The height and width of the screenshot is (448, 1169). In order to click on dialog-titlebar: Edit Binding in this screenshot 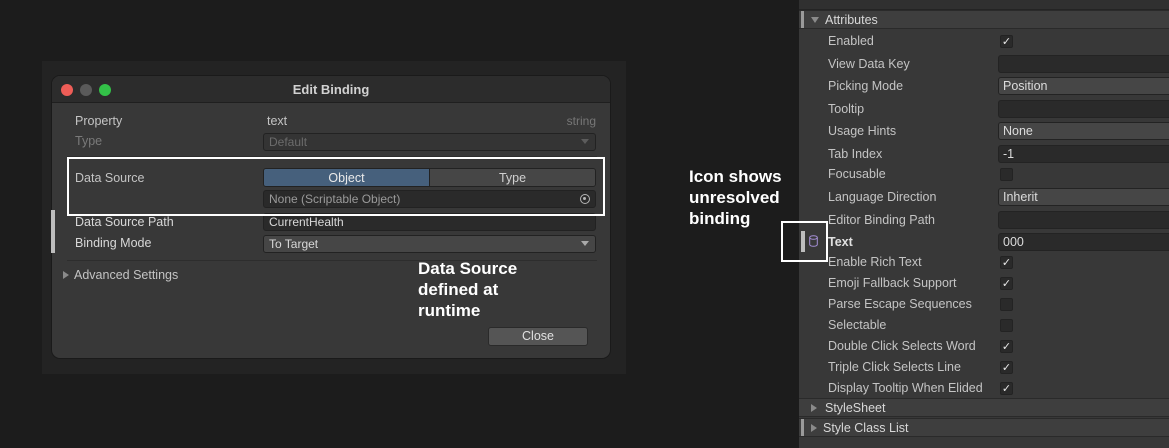, I will do `click(331, 89)`.